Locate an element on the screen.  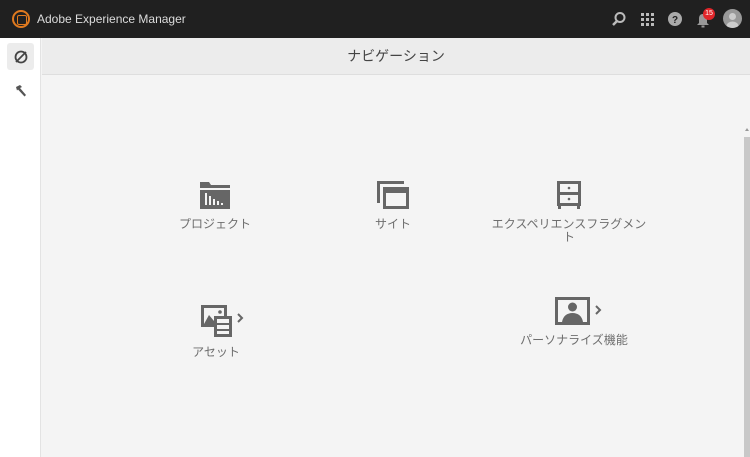
assets-icon is located at coordinates (222, 321).